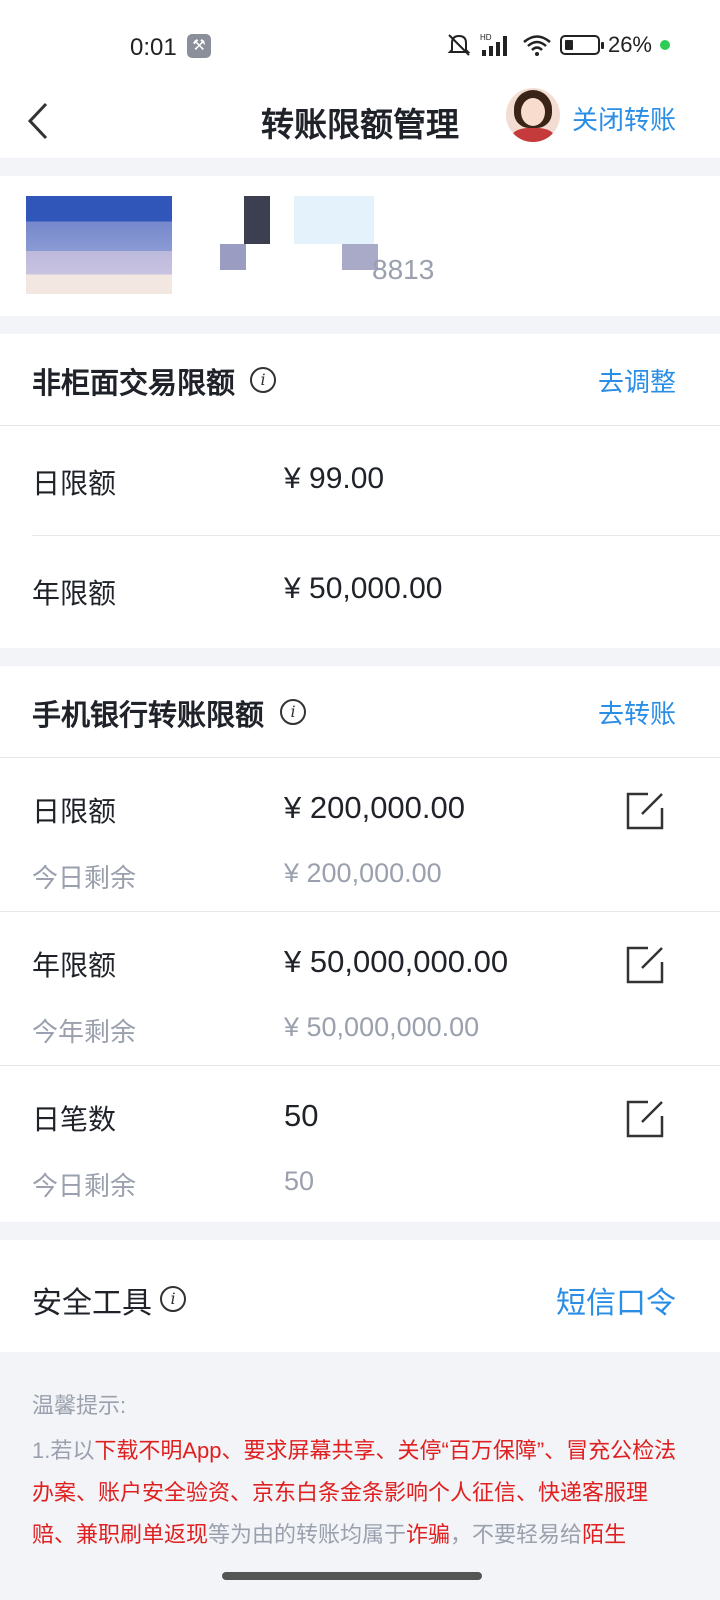  What do you see at coordinates (360, 835) in the screenshot?
I see `mobile-daily-row: 日限额 ¥ 200,000.00 今日剩余 ¥ 200,000.00` at bounding box center [360, 835].